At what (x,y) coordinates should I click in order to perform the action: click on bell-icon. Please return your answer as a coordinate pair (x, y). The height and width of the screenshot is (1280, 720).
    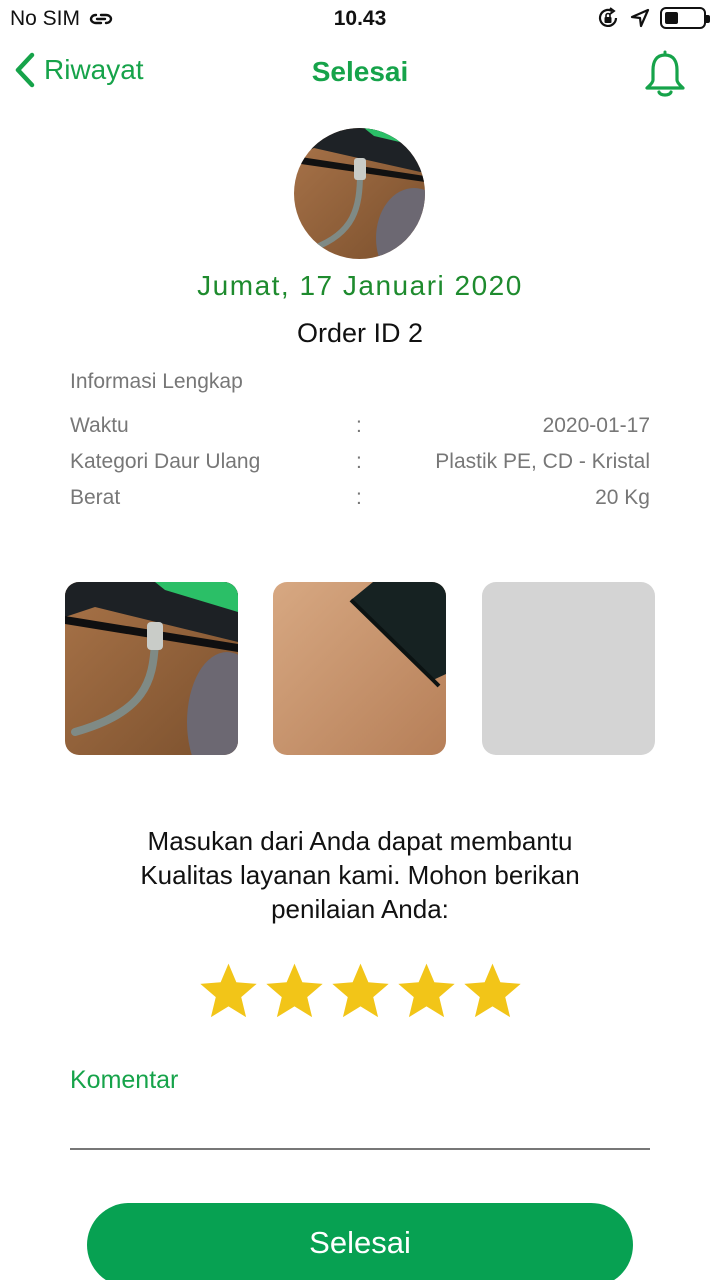
    Looking at the image, I should click on (665, 73).